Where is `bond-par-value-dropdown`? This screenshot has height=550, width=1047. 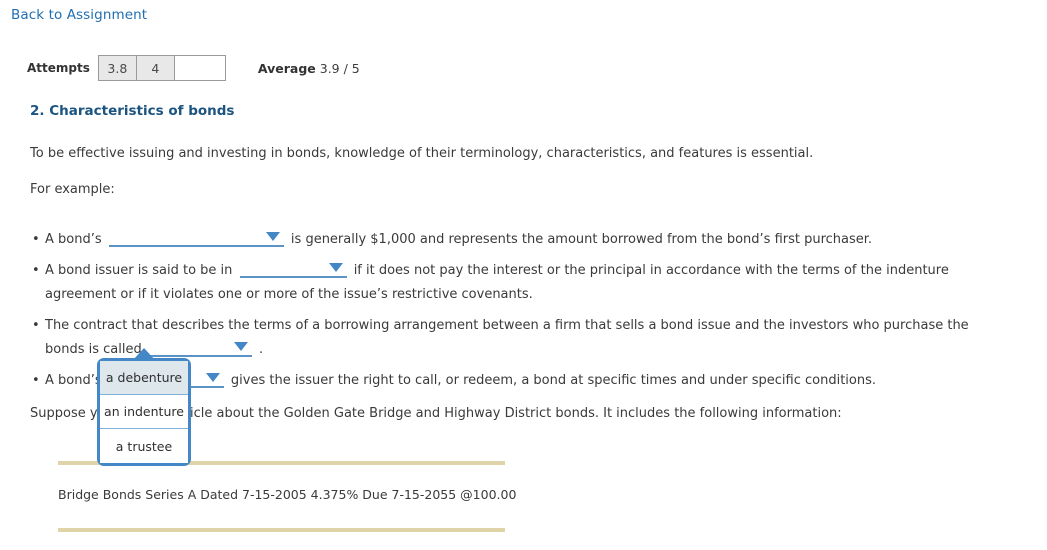 bond-par-value-dropdown is located at coordinates (196, 237).